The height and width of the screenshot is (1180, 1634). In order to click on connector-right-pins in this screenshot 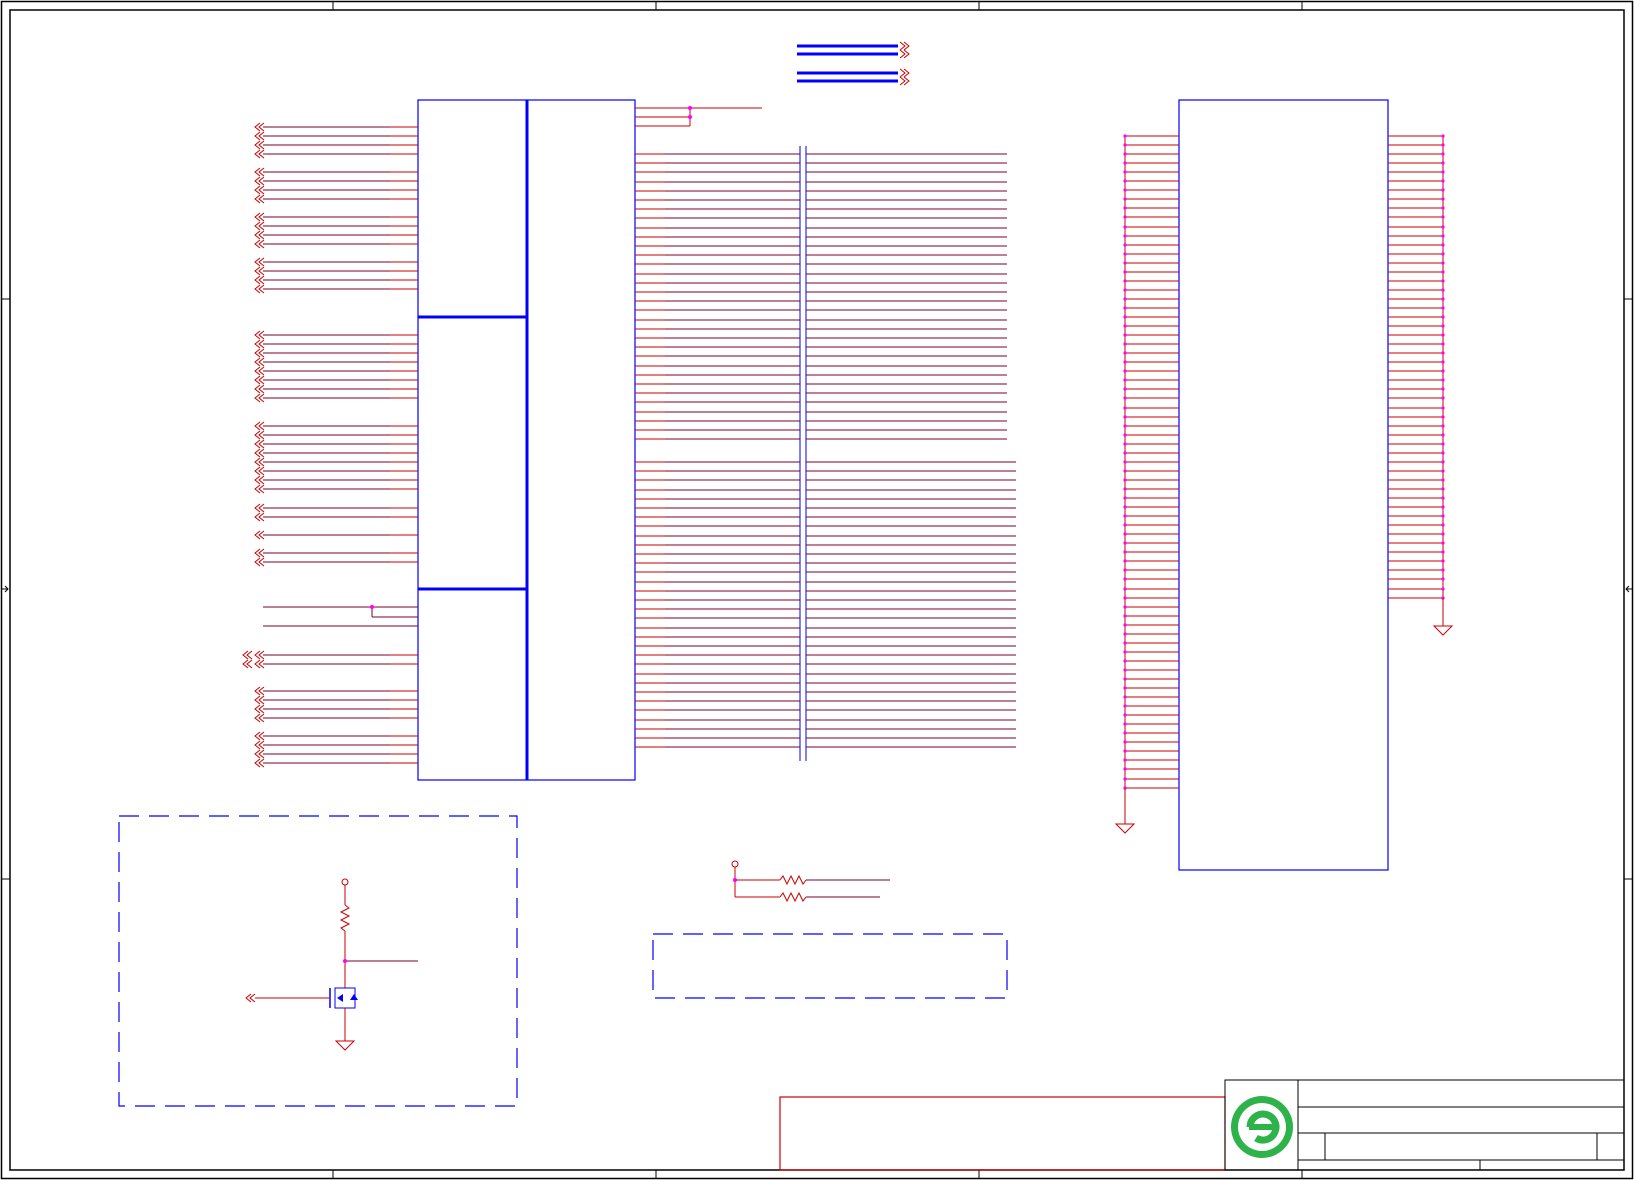, I will do `click(1416, 367)`.